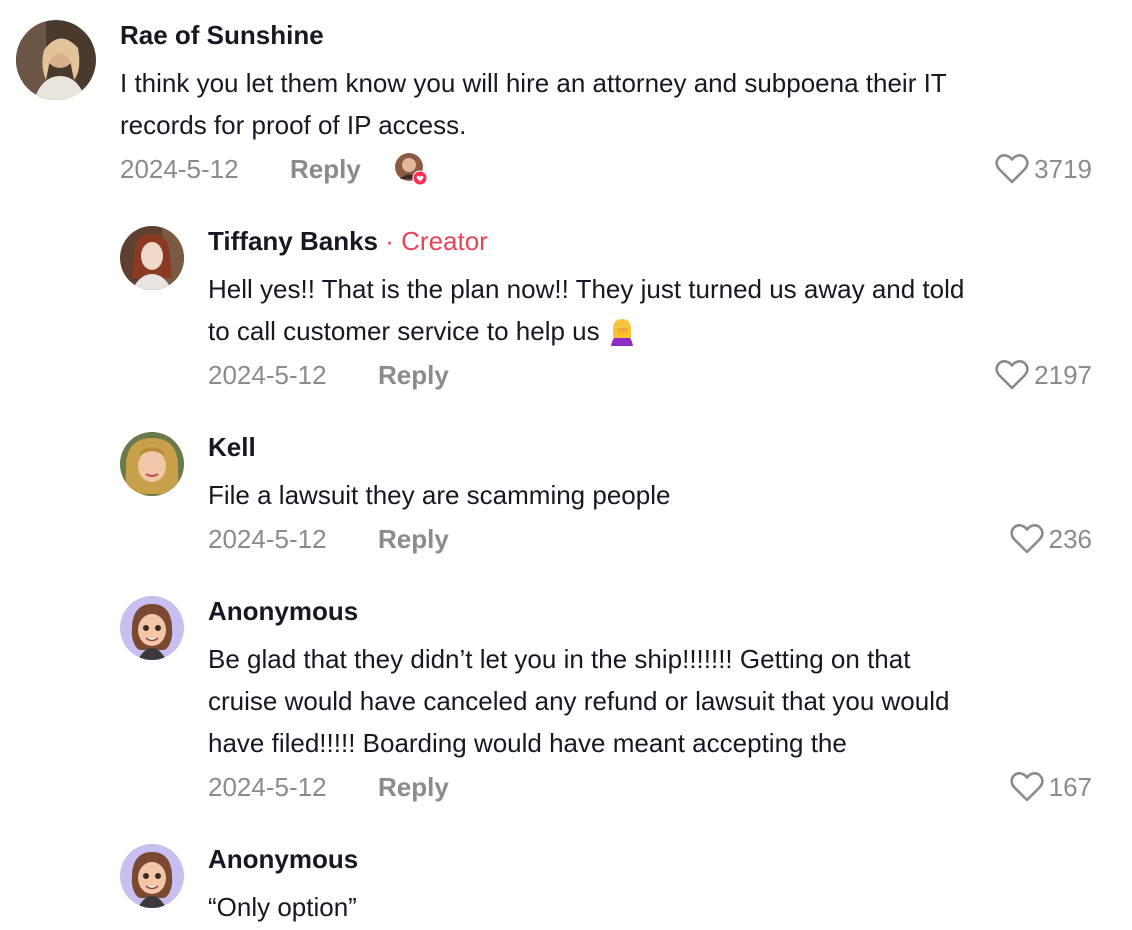  Describe the element at coordinates (404, 331) in the screenshot. I see `comment-text-segment: to call customer service to help us` at that location.